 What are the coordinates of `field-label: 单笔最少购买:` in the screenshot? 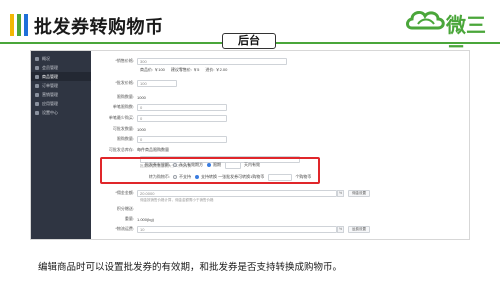 It's located at (121, 117).